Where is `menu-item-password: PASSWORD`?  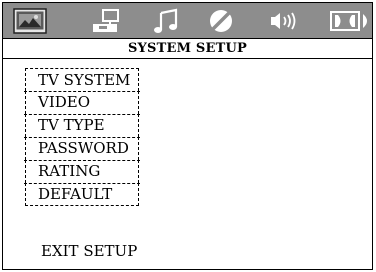
menu-item-password: PASSWORD is located at coordinates (82, 149).